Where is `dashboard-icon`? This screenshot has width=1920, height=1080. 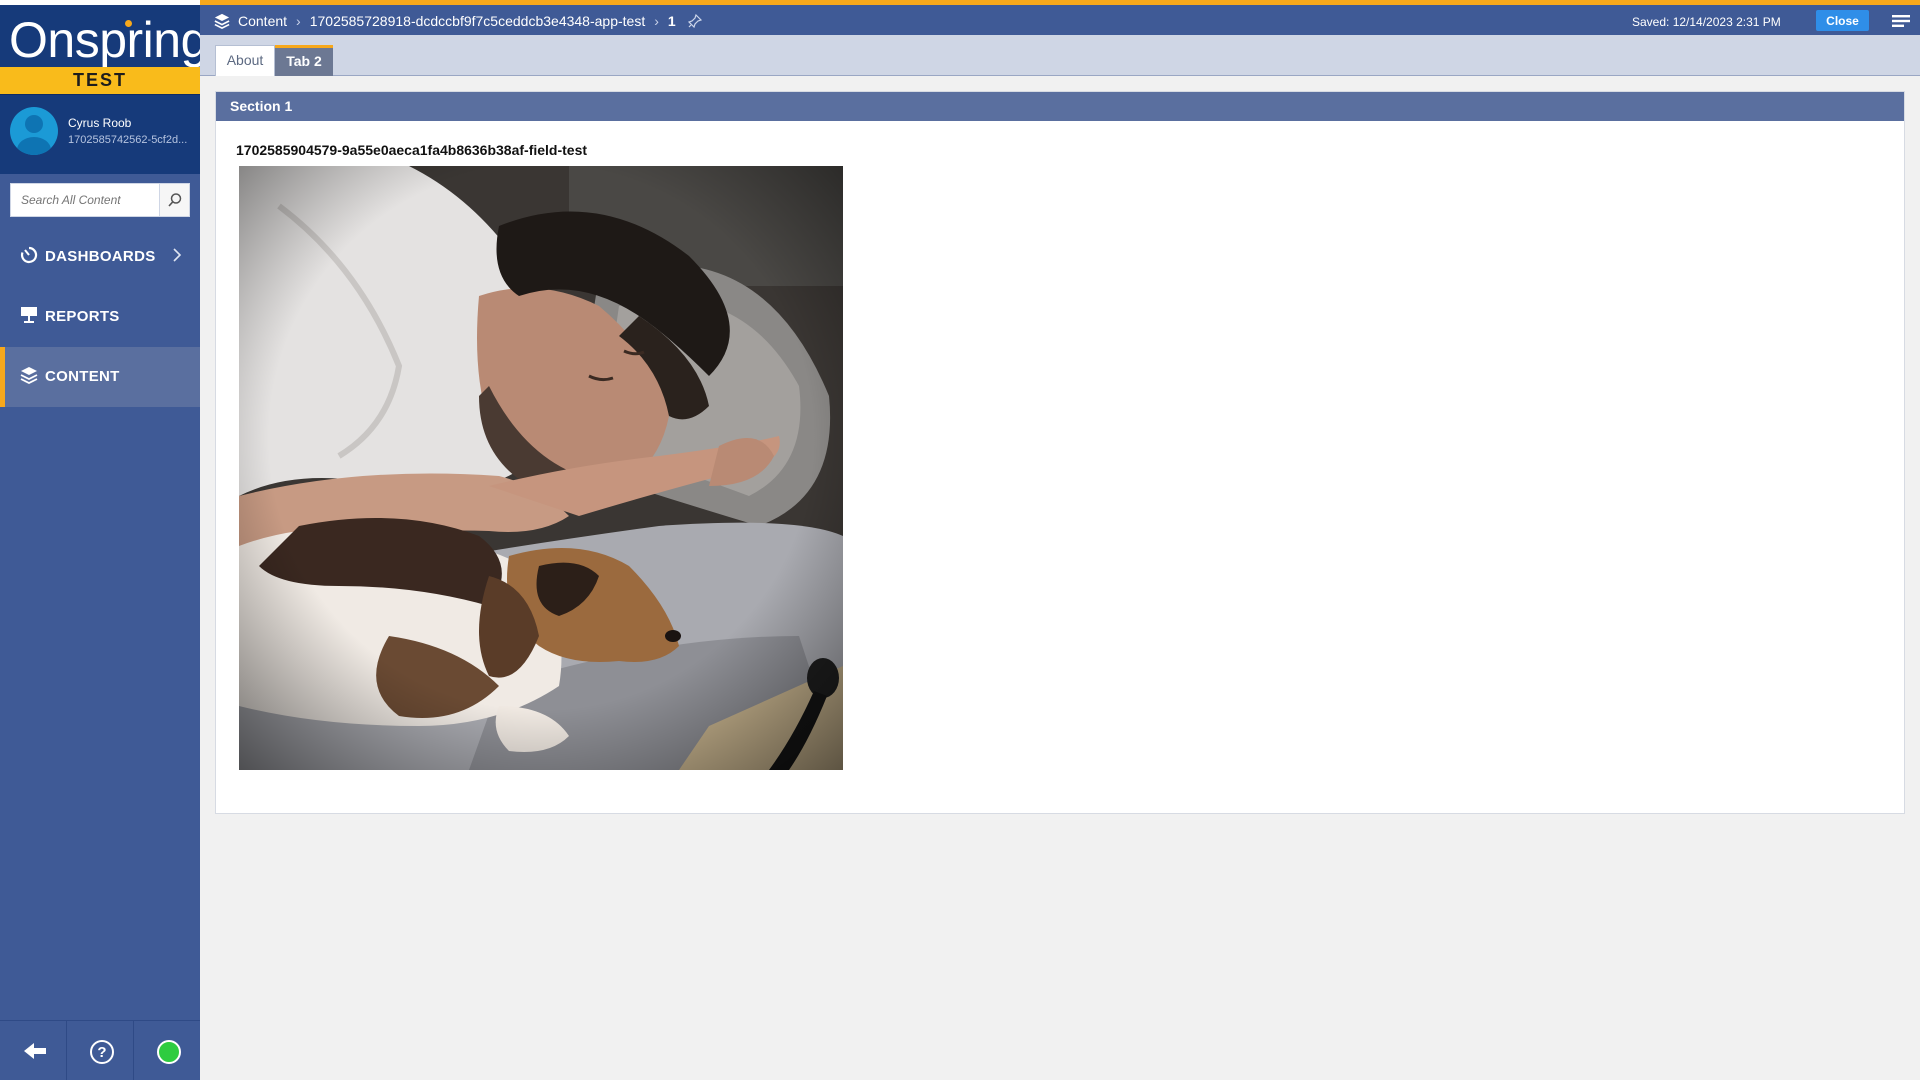 dashboard-icon is located at coordinates (29, 255).